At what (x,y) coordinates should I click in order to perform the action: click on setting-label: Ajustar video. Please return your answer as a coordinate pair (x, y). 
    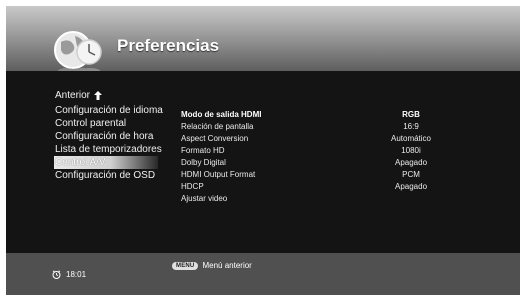
    Looking at the image, I should click on (204, 198).